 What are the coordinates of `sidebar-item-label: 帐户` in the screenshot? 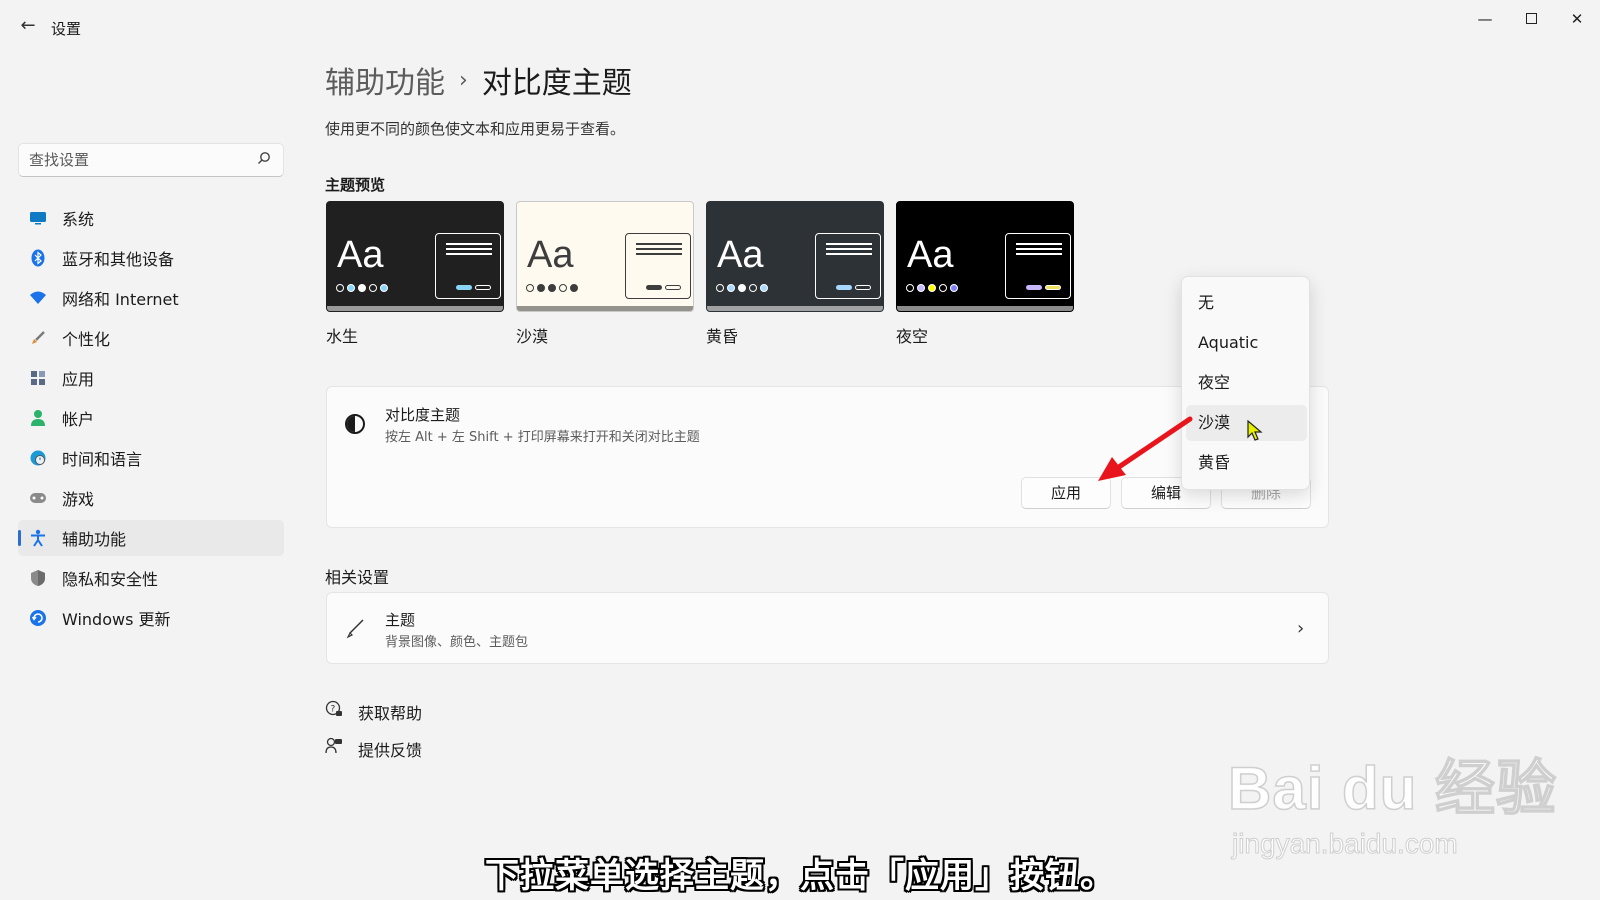 It's located at (78, 419).